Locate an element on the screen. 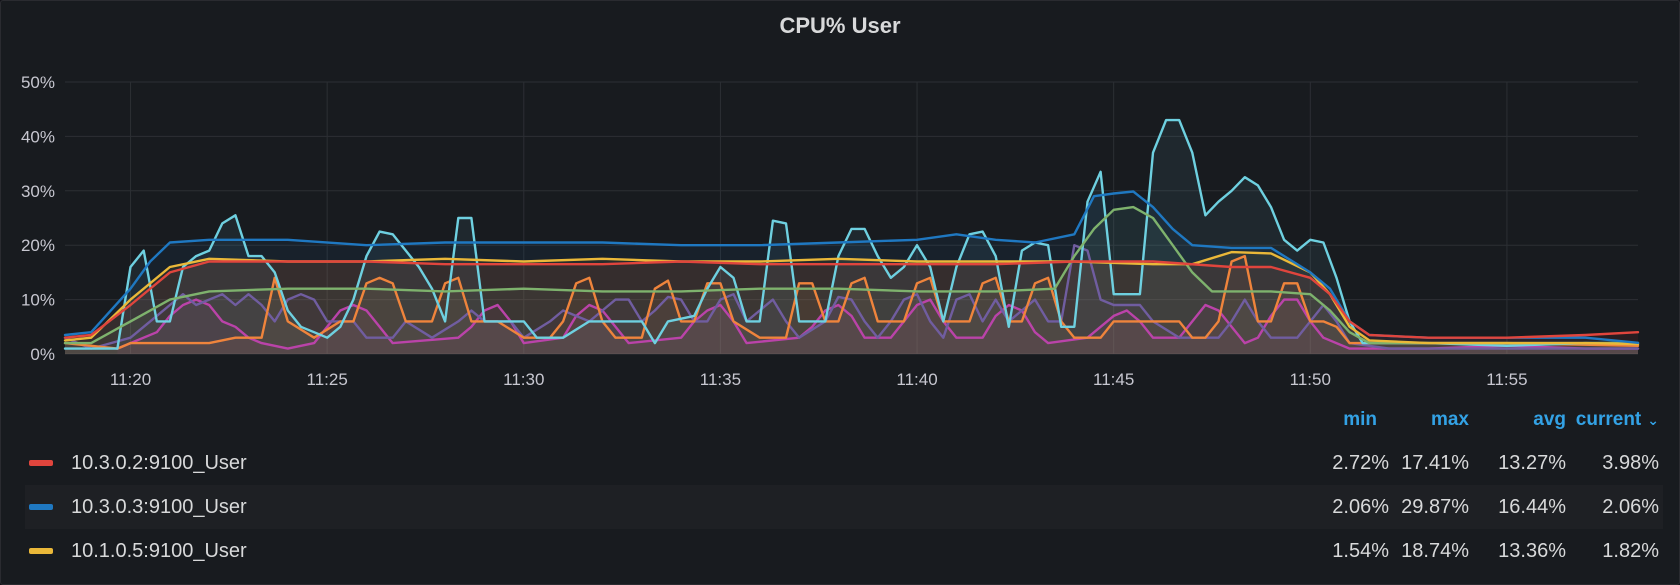  x-tick-label: 11:50 is located at coordinates (1310, 379).